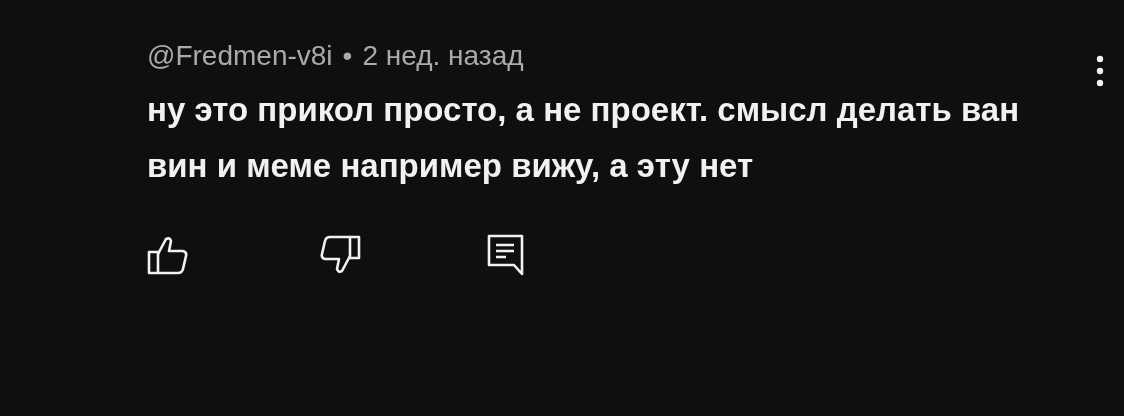 This screenshot has height=416, width=1124. Describe the element at coordinates (240, 56) in the screenshot. I see `author-name: @Fredmen-v8i` at that location.